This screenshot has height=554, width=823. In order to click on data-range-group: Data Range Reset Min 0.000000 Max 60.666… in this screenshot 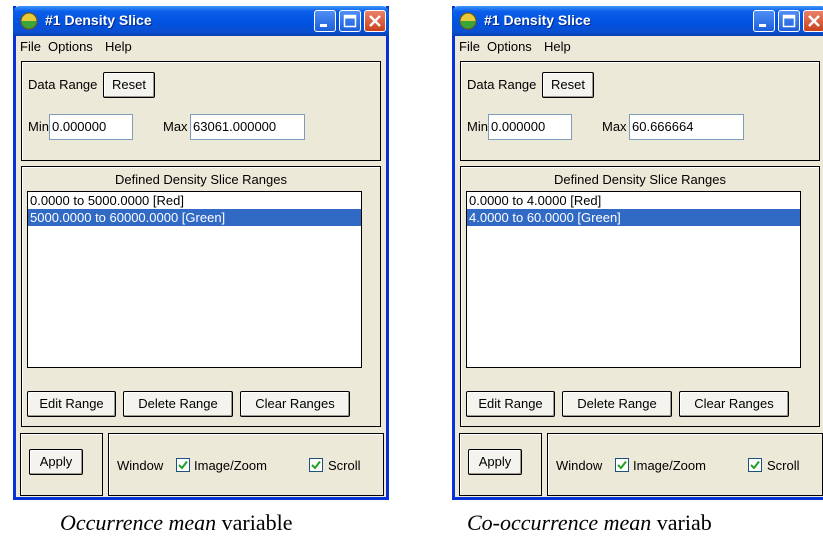, I will do `click(640, 111)`.